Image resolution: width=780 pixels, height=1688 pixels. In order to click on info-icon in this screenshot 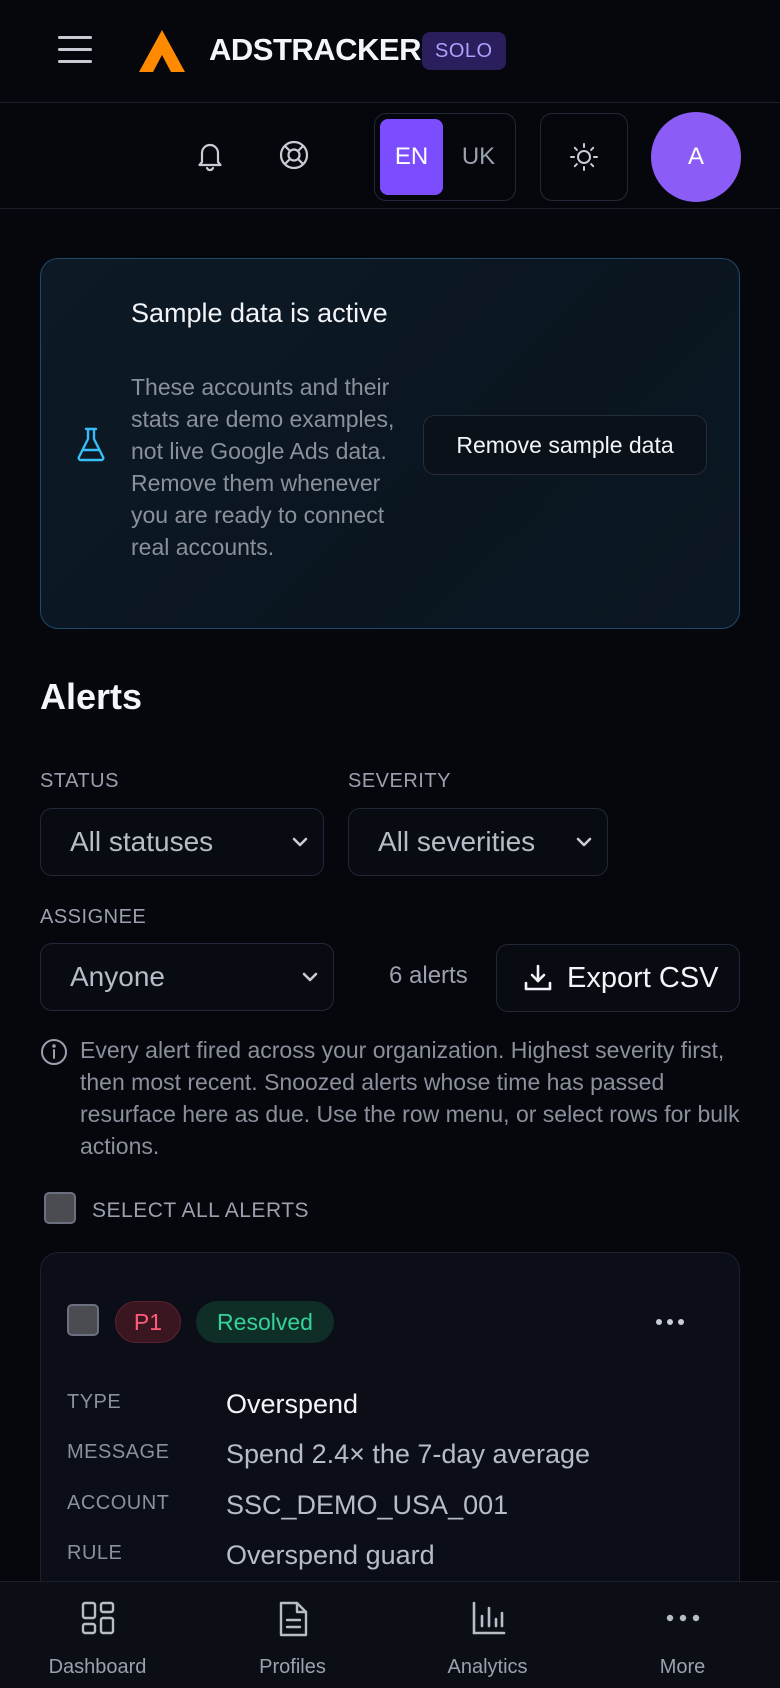, I will do `click(54, 1052)`.